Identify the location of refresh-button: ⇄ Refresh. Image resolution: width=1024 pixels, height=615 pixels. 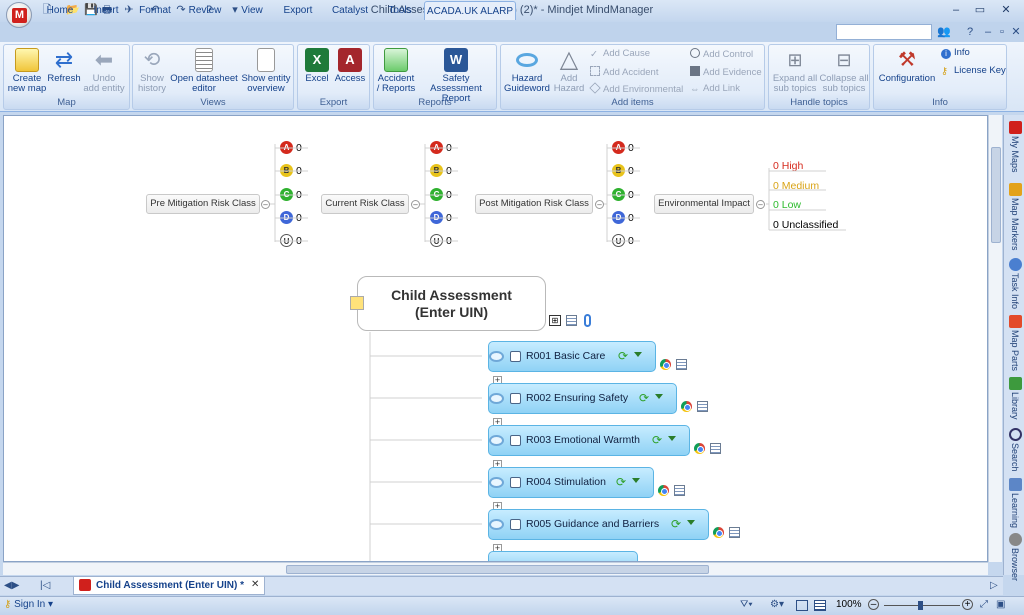
(64, 66).